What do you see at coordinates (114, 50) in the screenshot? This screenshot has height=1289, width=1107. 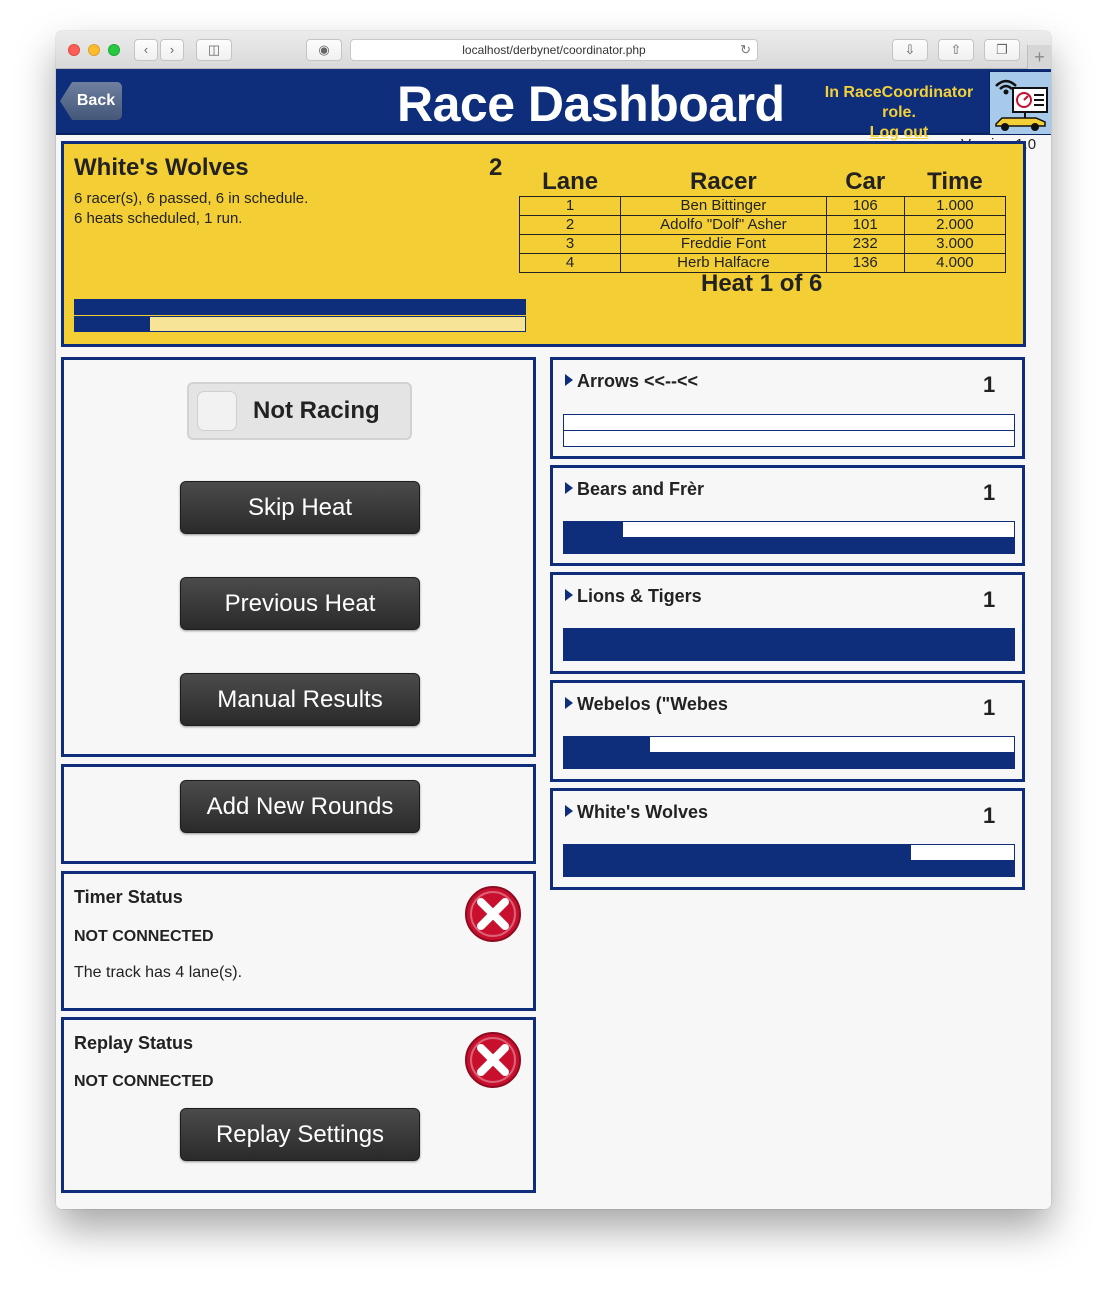 I see `zoom-window-button` at bounding box center [114, 50].